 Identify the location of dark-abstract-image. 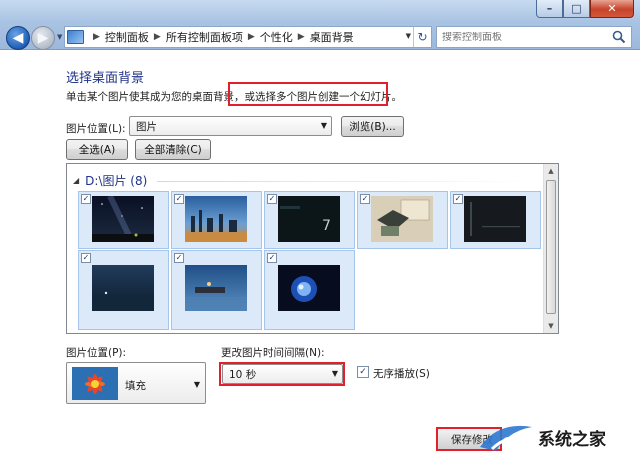
(495, 219).